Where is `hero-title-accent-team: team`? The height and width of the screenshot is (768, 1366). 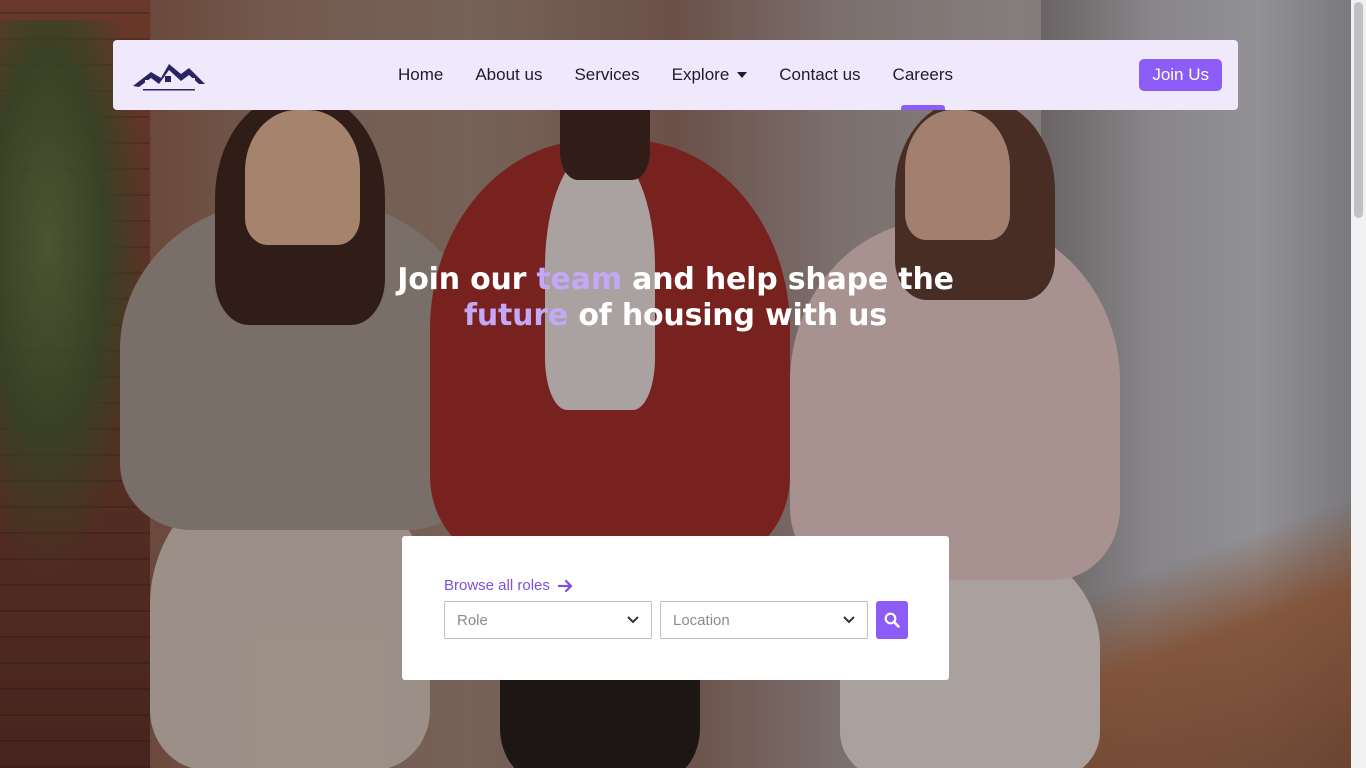 hero-title-accent-team: team is located at coordinates (579, 279).